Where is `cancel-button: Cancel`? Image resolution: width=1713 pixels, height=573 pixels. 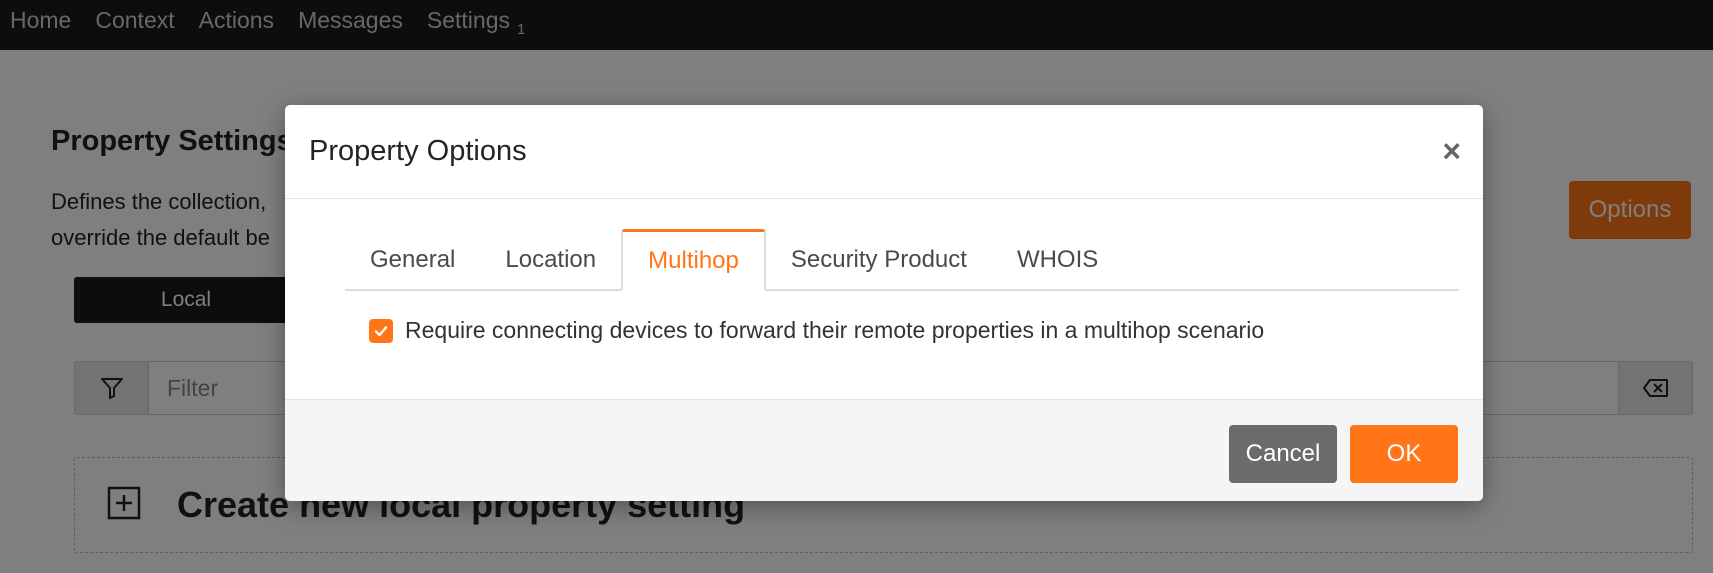
cancel-button: Cancel is located at coordinates (1283, 454).